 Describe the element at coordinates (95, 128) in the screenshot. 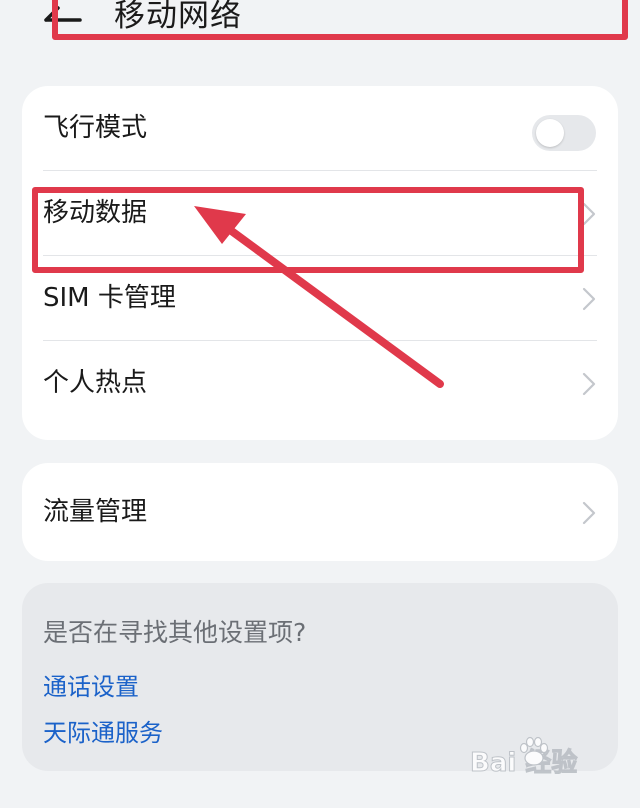

I see `airplane-mode-label: 飞行模式` at that location.